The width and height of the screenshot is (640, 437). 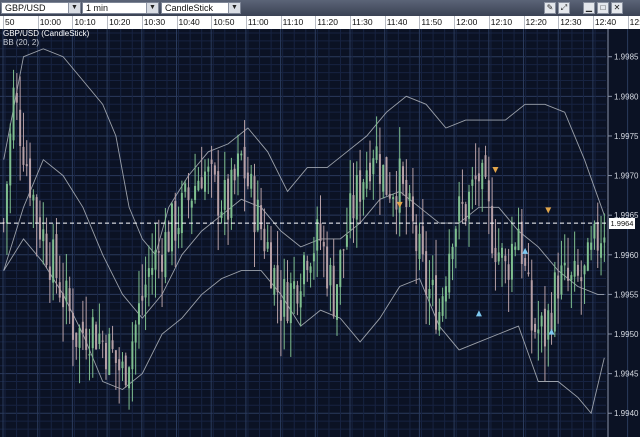 I want to click on pen-icon: ✎, so click(x=550, y=8).